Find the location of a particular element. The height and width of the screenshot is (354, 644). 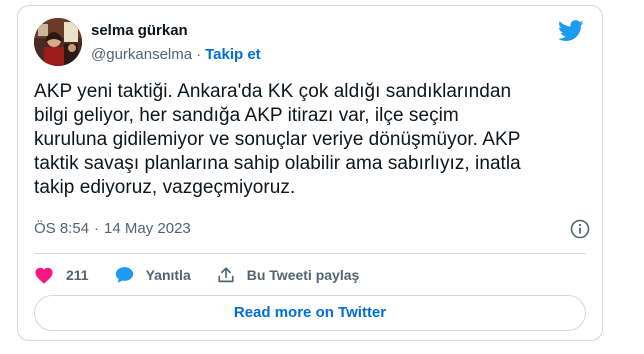

read-more-button: Read more on Twitter is located at coordinates (310, 313).